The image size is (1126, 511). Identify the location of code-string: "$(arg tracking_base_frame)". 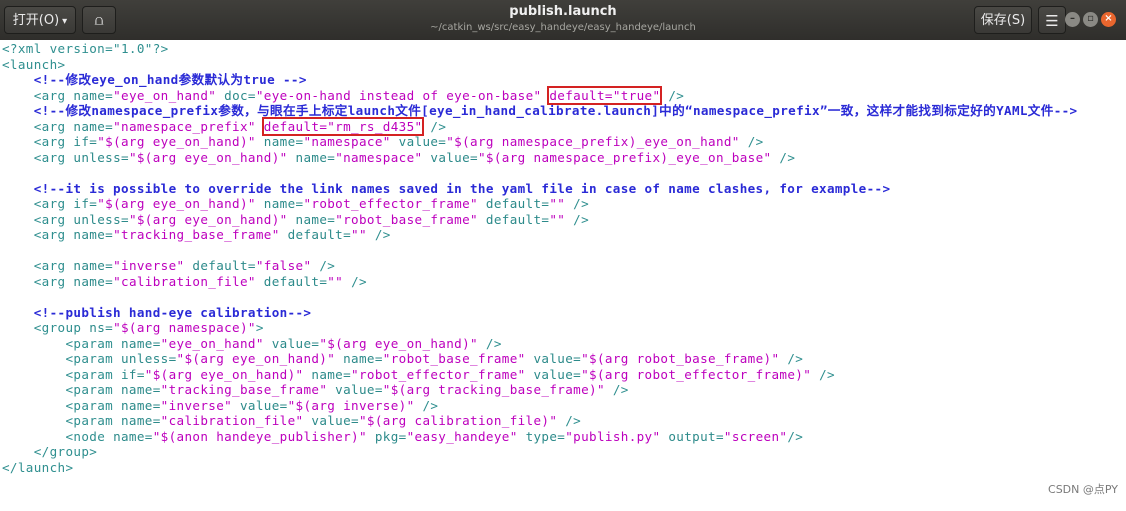
(493, 389).